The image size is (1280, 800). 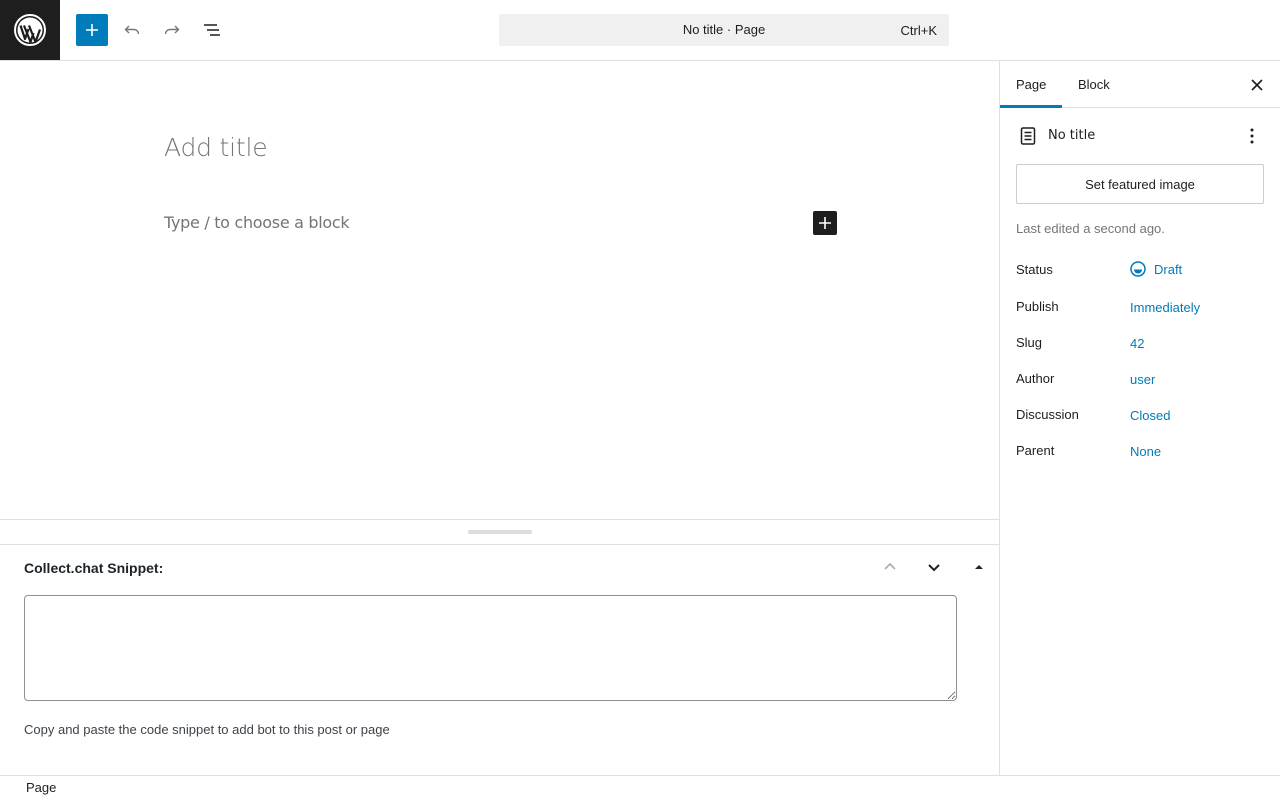 What do you see at coordinates (94, 568) in the screenshot?
I see `metabox-title: Collect.chat Snippet:` at bounding box center [94, 568].